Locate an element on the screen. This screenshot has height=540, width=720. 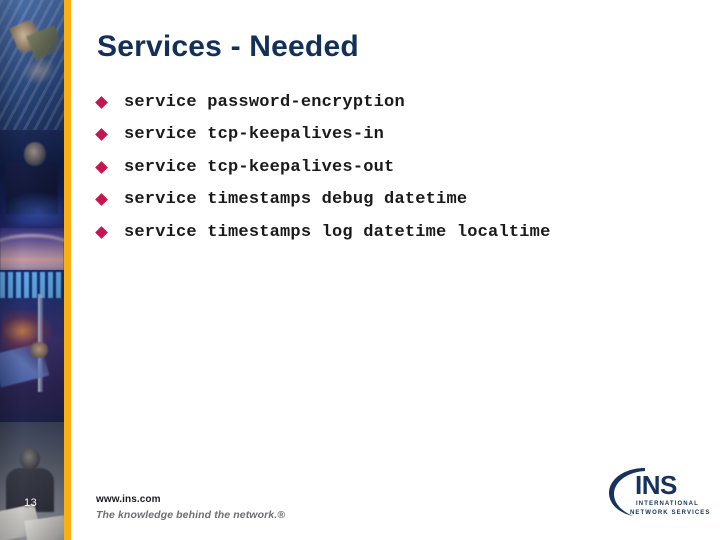
list-item: service tcp-keepalives-out is located at coordinates (401, 167).